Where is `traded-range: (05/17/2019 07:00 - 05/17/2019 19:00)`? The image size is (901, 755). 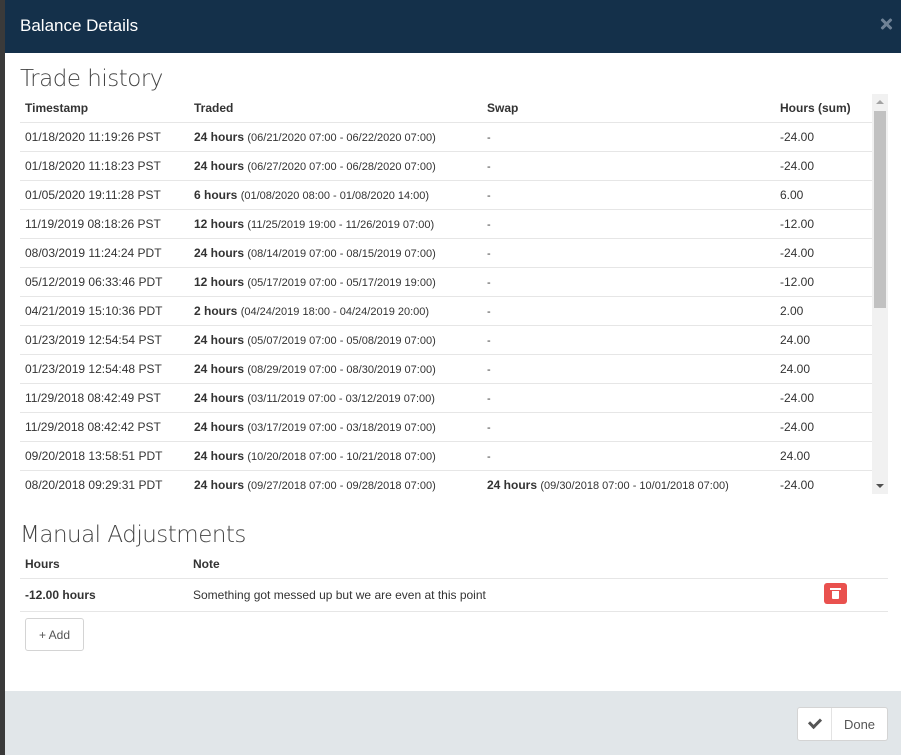
traded-range: (05/17/2019 07:00 - 05/17/2019 19:00) is located at coordinates (341, 282).